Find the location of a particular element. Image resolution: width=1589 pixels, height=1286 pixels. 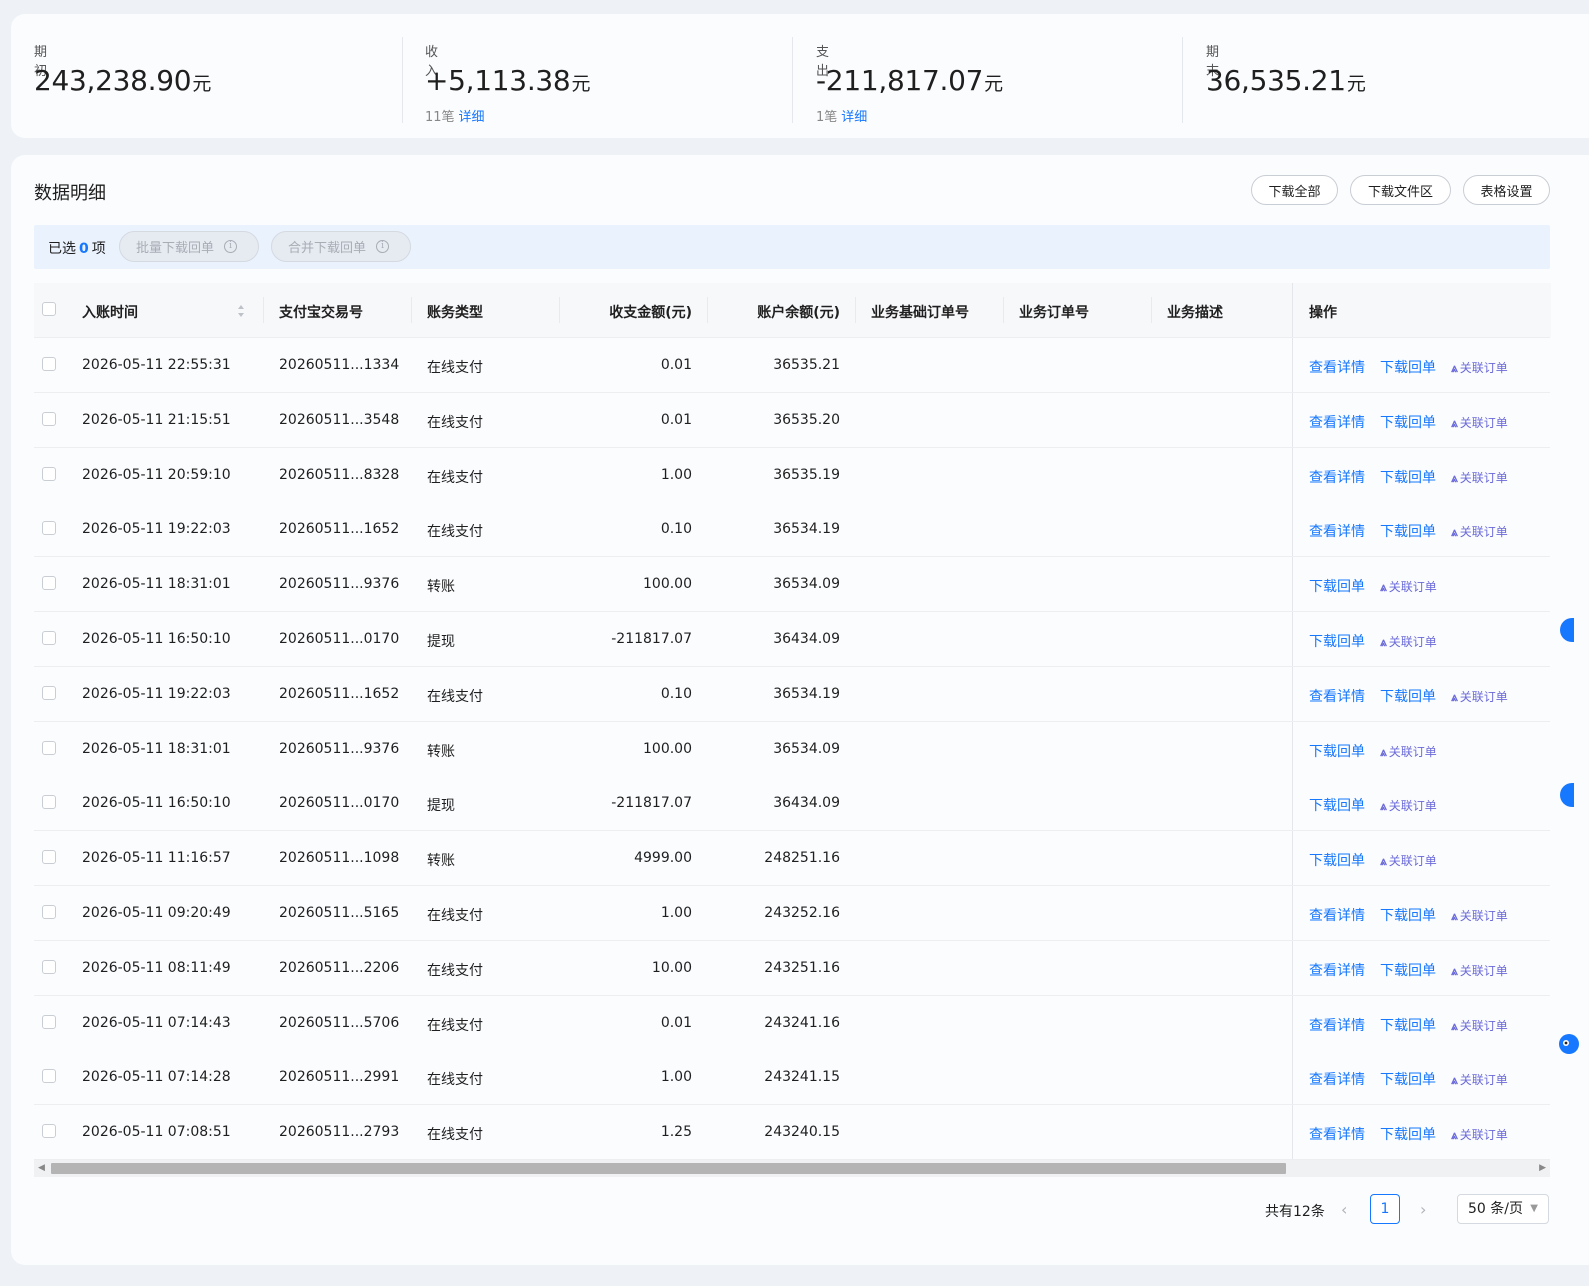

download-all-button: 下载全部 is located at coordinates (1294, 190).